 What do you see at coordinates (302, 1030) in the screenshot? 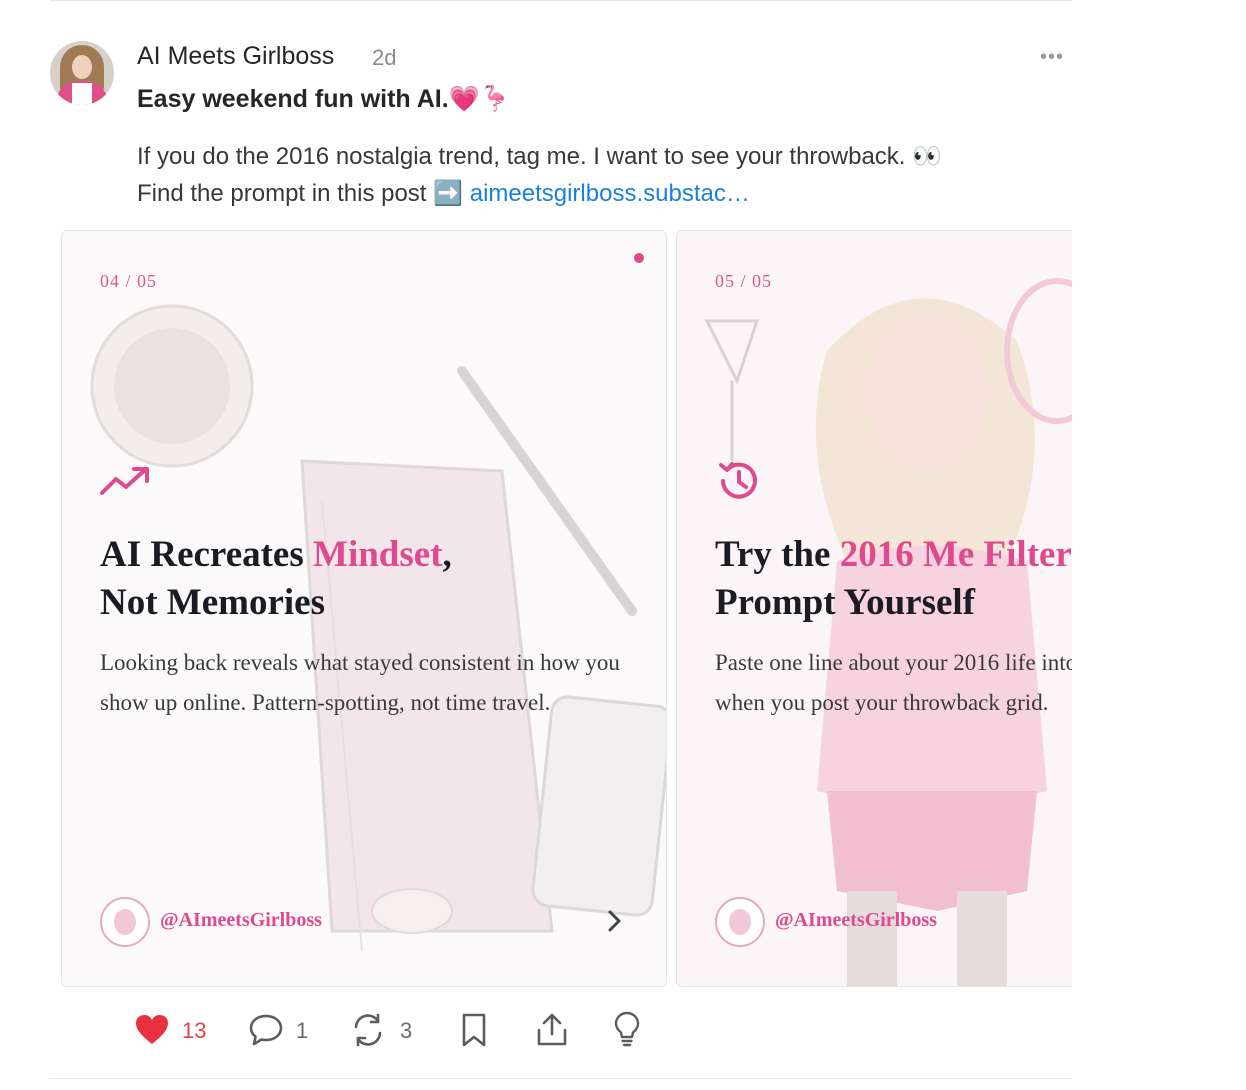
I see `comment-count: 1` at bounding box center [302, 1030].